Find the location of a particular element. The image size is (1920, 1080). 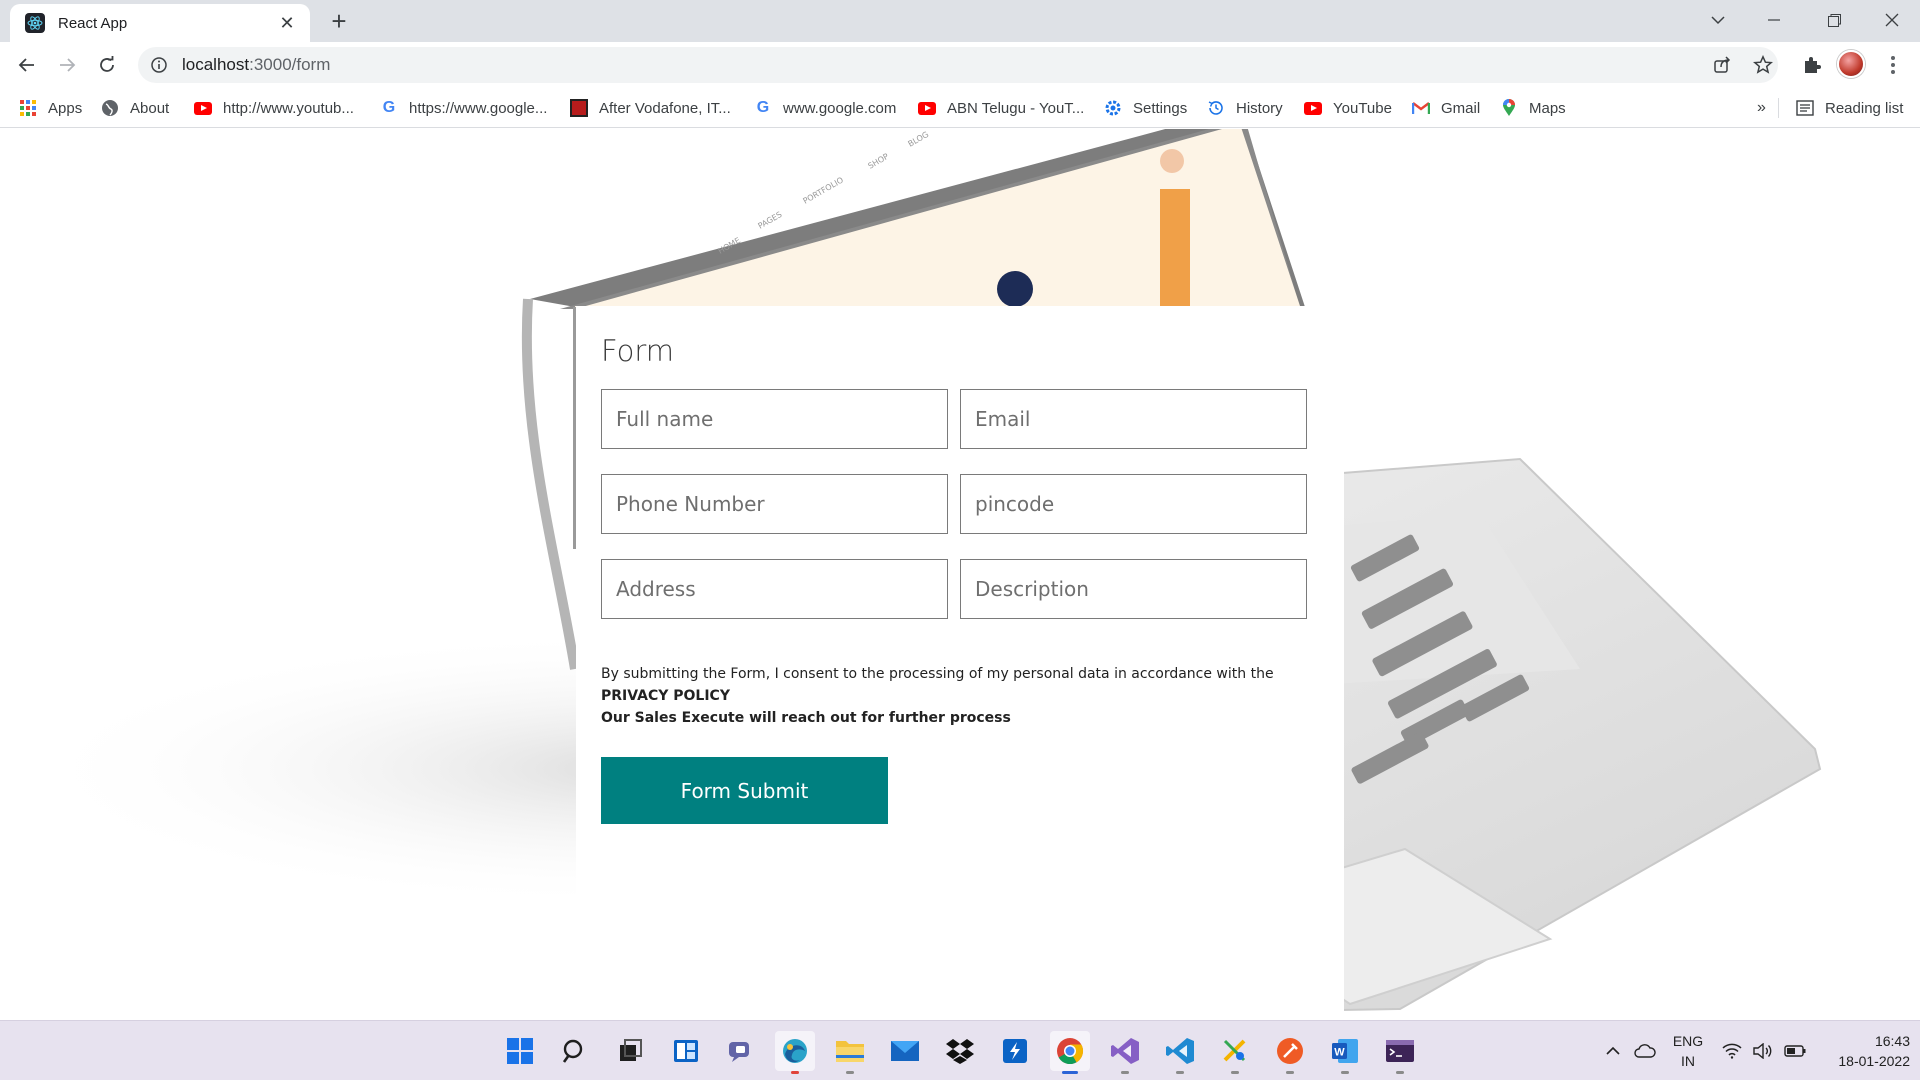

start-windows-icon is located at coordinates (520, 1051).